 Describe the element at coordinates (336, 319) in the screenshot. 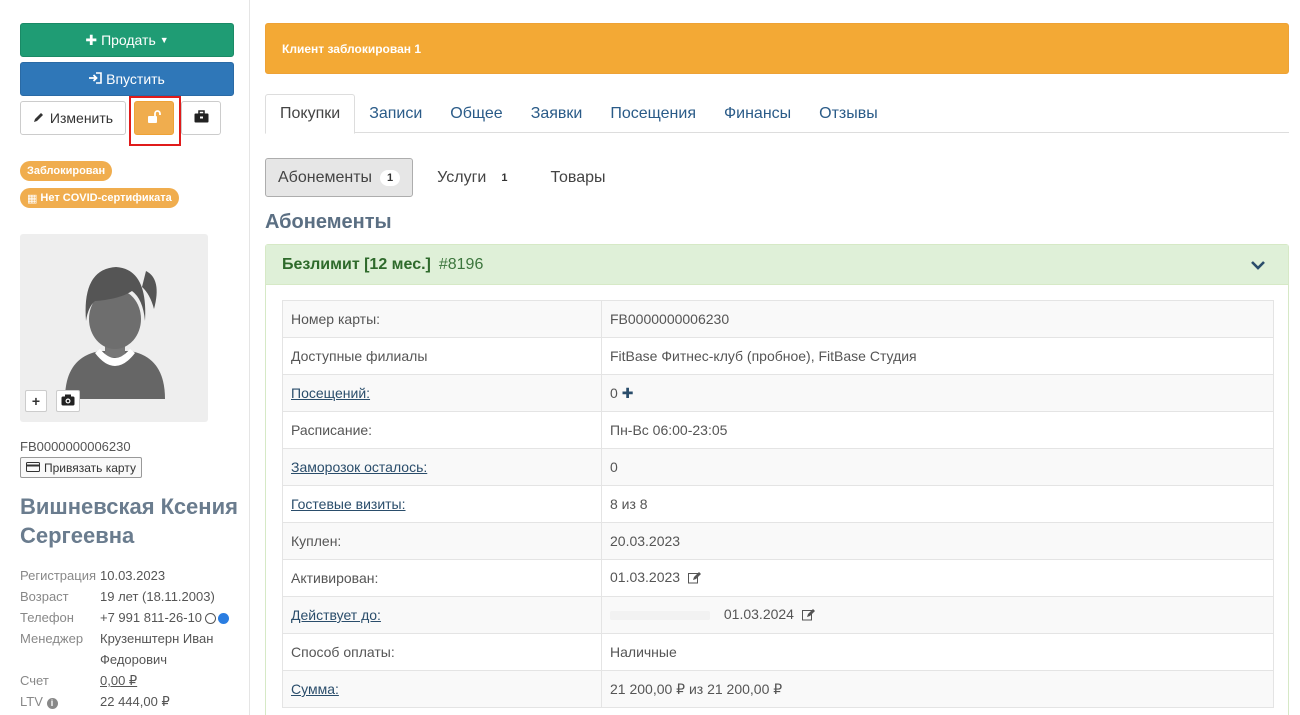

I see `row-key-text: Номер карты:` at that location.